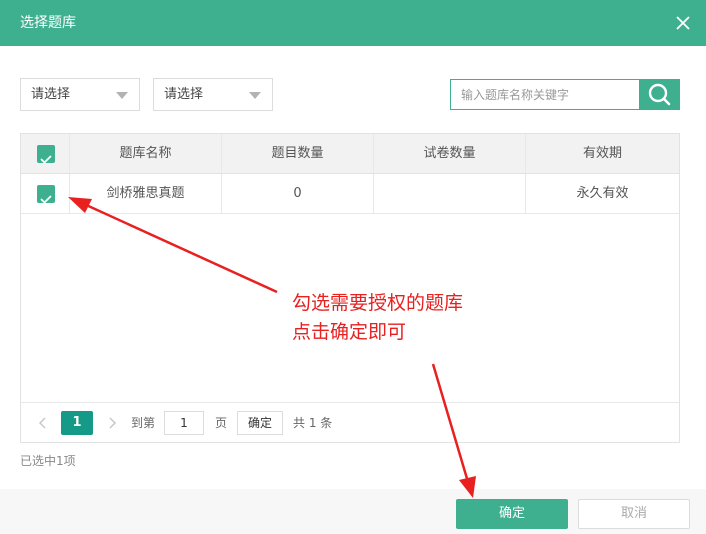 This screenshot has height=534, width=706. I want to click on search-button, so click(659, 94).